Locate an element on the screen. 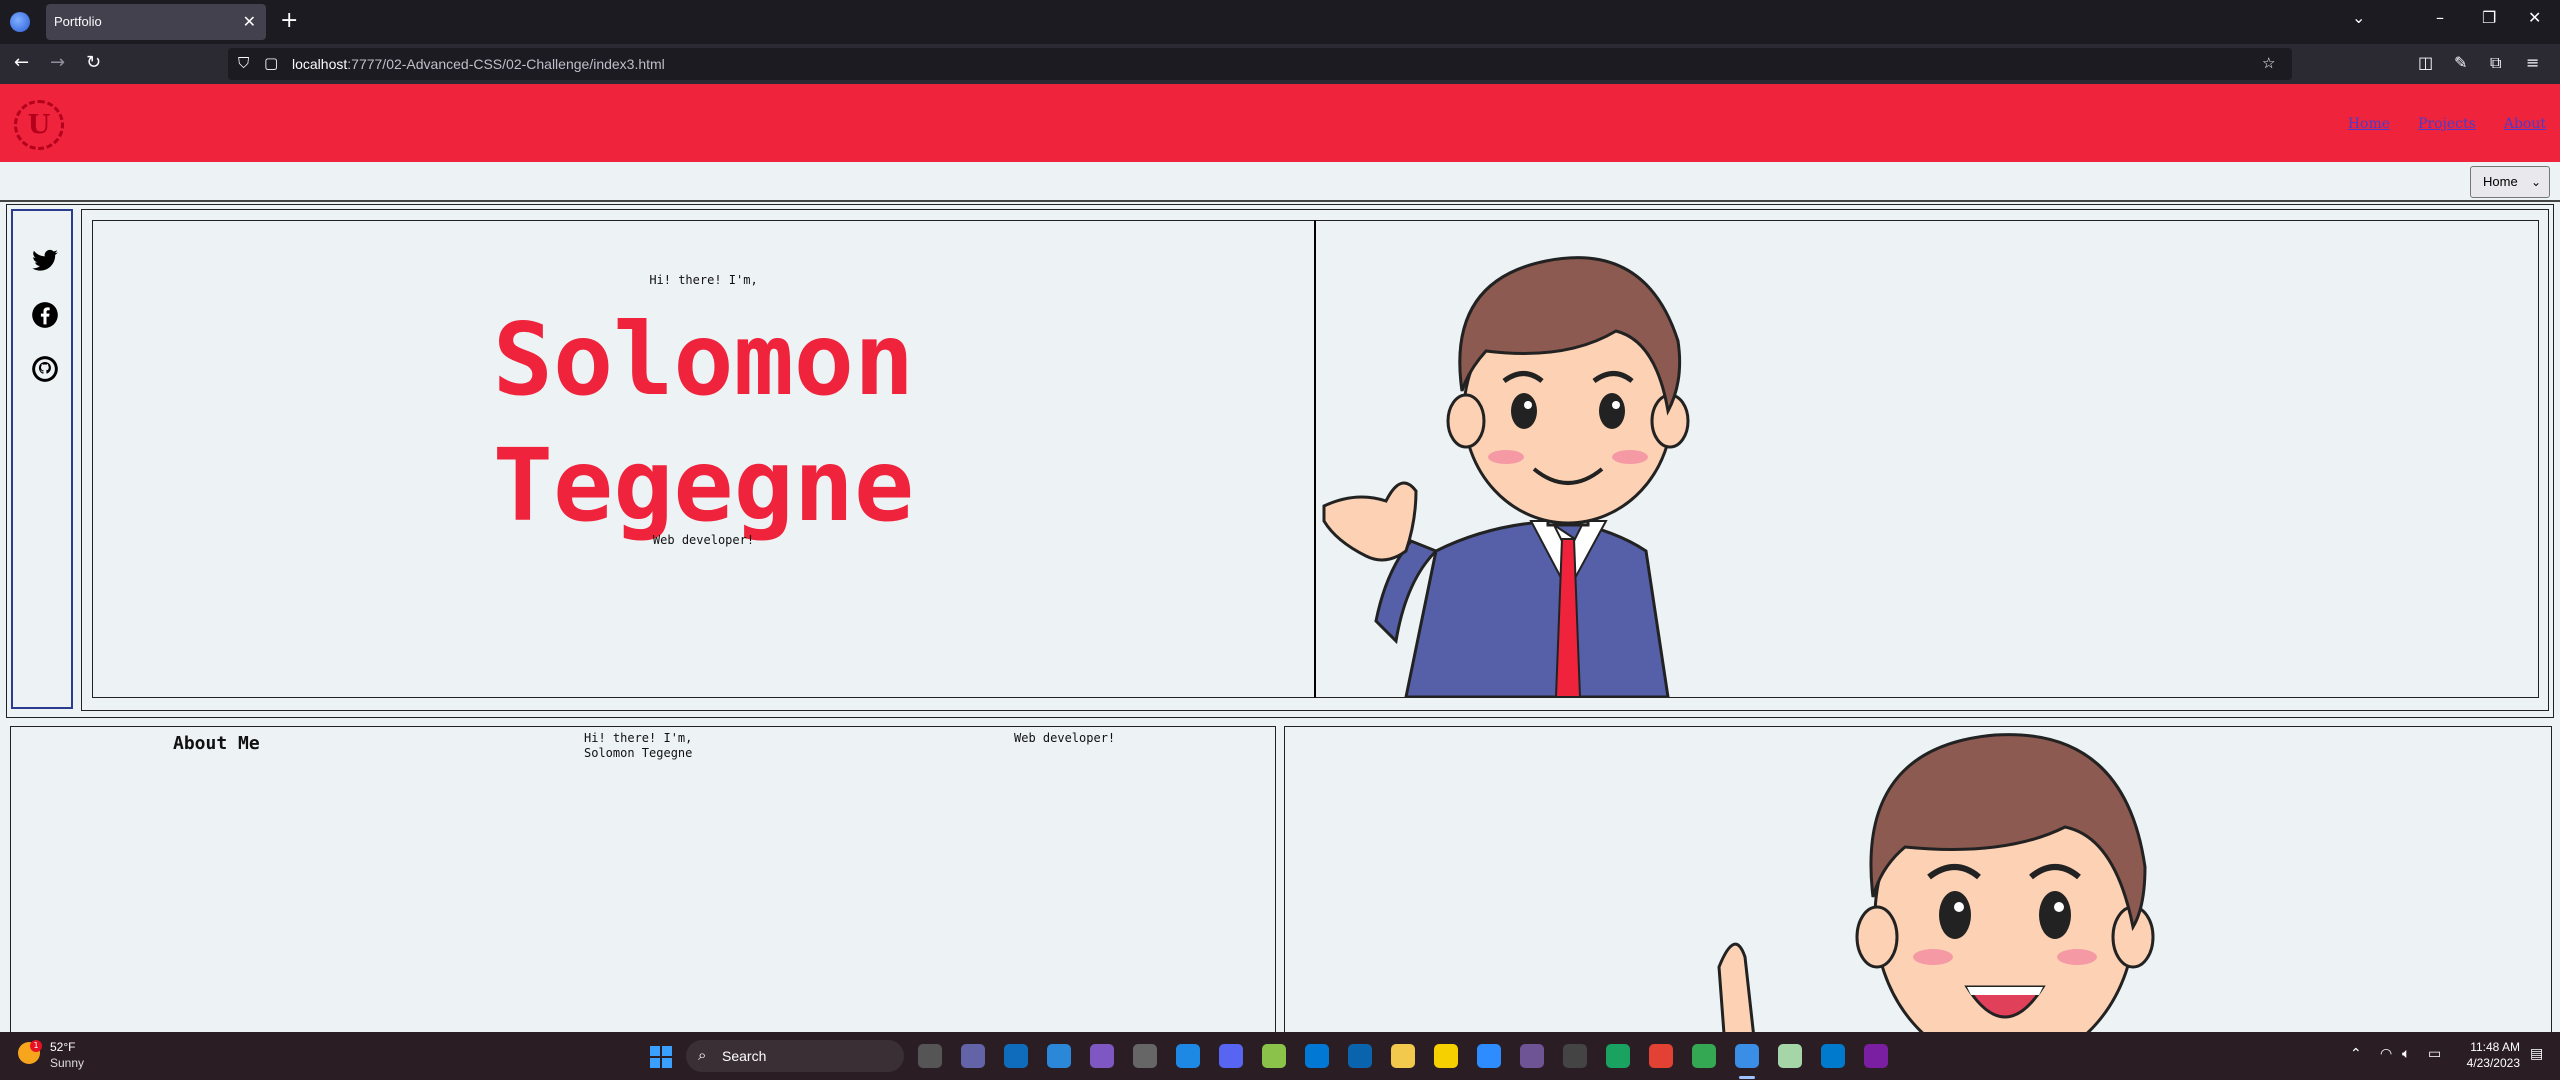 The height and width of the screenshot is (1080, 2560). clock-time: 11:48 AM is located at coordinates (2495, 1047).